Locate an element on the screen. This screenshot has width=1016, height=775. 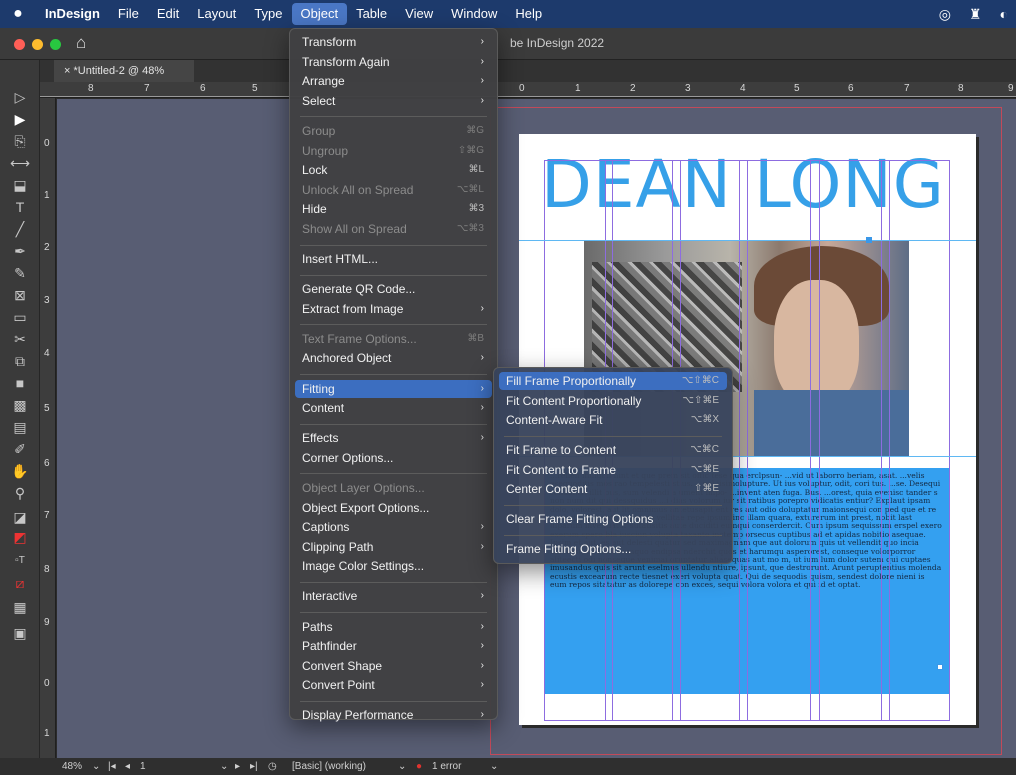
direct-selection-tool-icon: ▶ is located at coordinates (20, 119).